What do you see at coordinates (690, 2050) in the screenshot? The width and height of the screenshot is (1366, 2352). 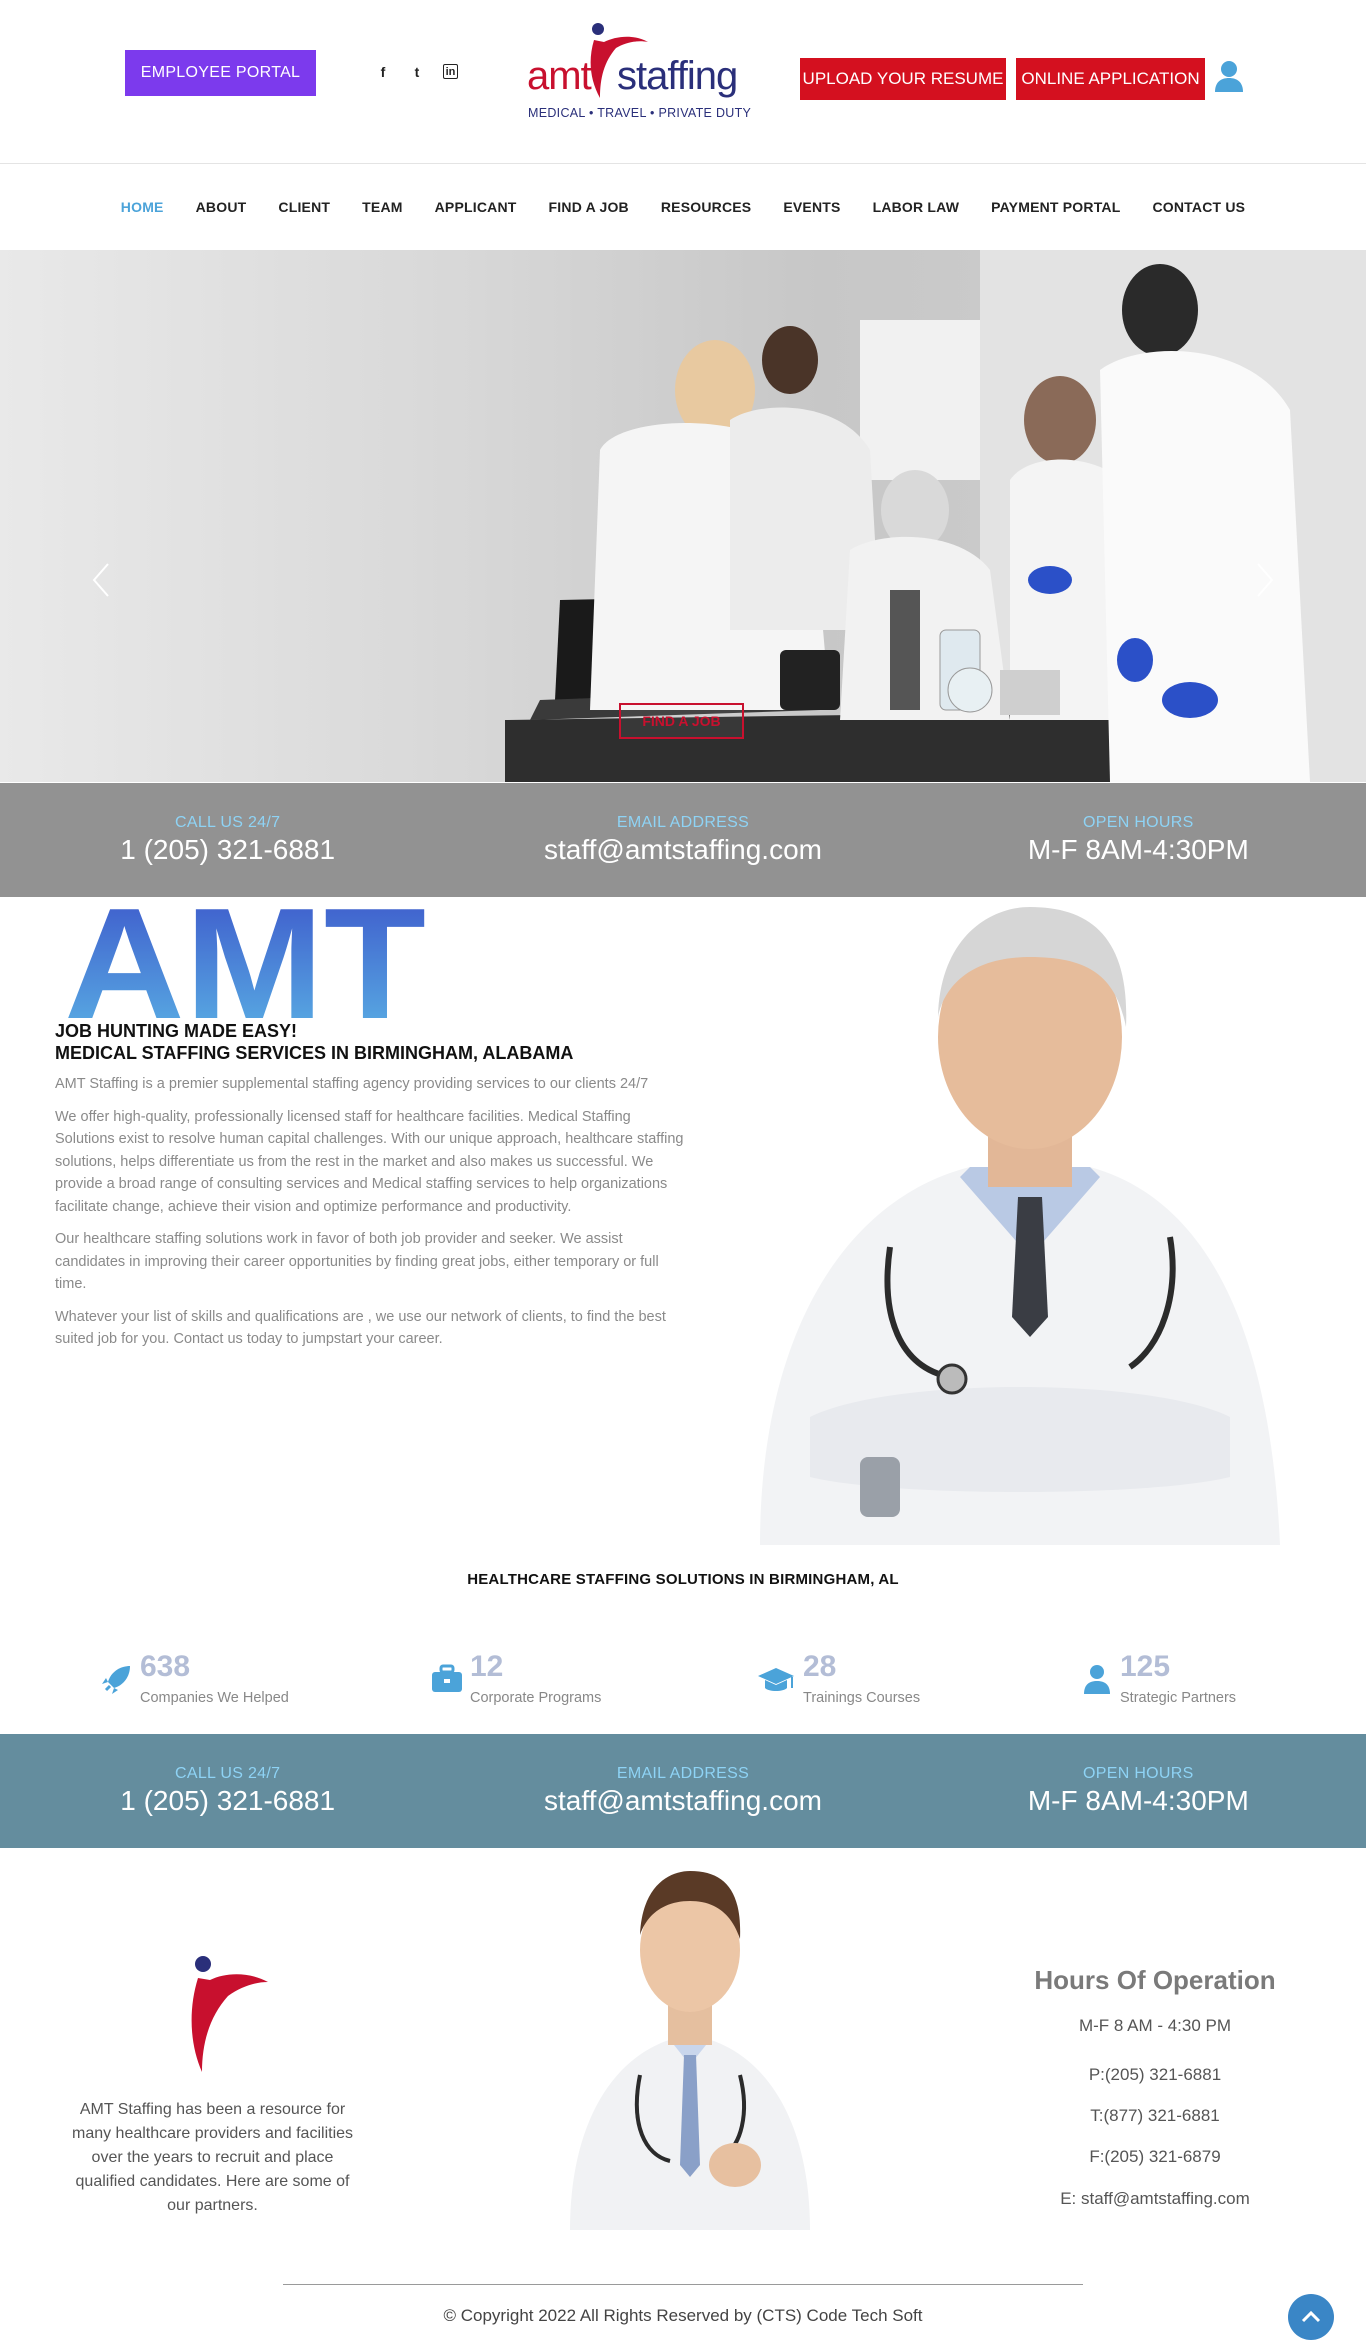 I see `young-doctor-image` at bounding box center [690, 2050].